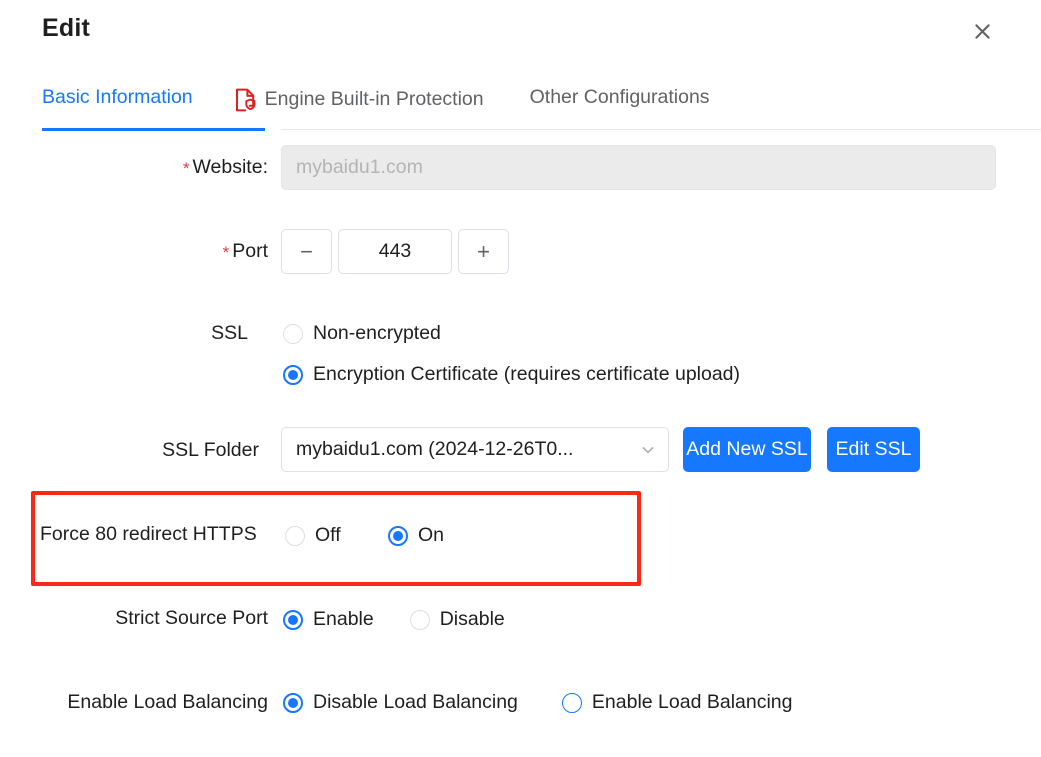 Image resolution: width=1041 pixels, height=757 pixels. I want to click on port-stepper: − +, so click(395, 251).